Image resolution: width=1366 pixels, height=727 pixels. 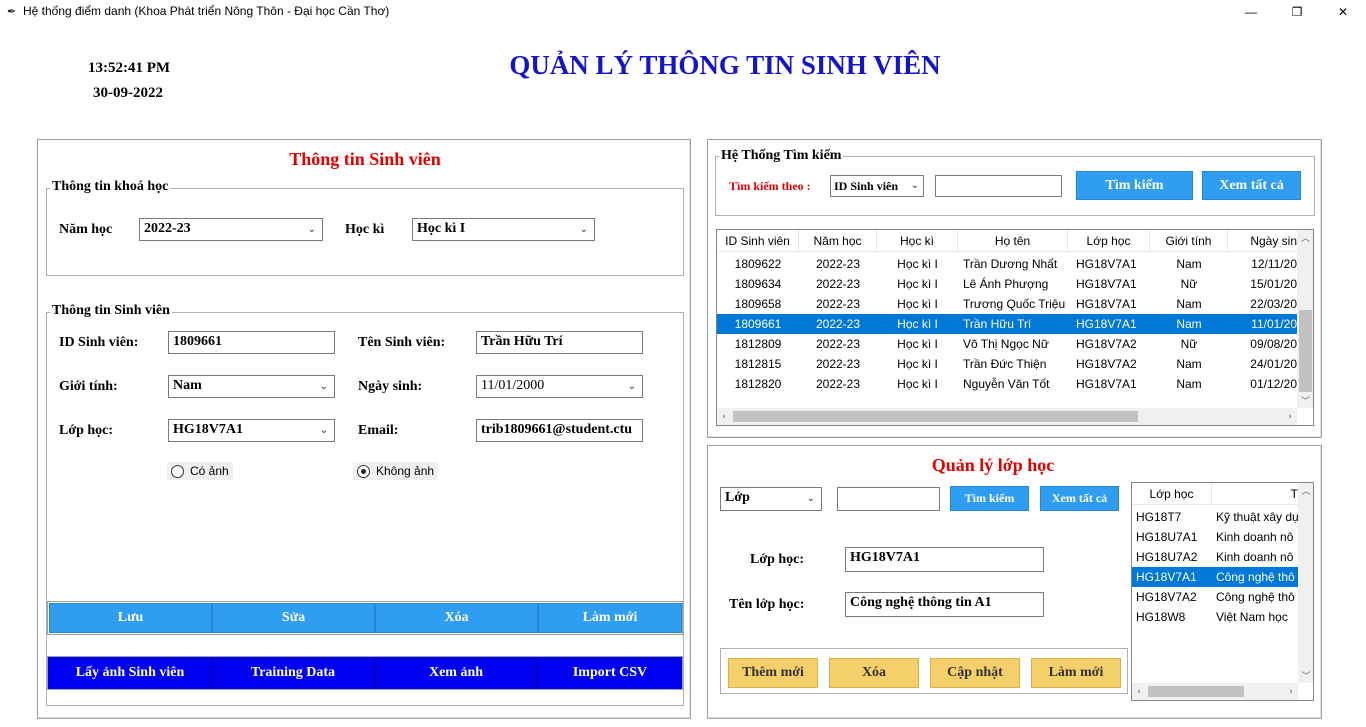 I want to click on action-bar: Lưu Sửa Xóa Làm mới, so click(x=365, y=618).